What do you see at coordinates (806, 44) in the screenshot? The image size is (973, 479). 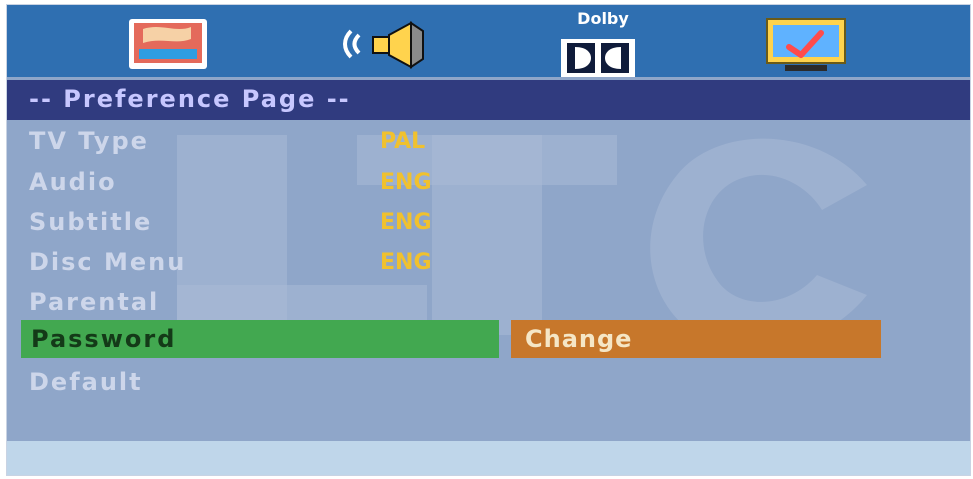 I see `preferences-monitor-icon` at bounding box center [806, 44].